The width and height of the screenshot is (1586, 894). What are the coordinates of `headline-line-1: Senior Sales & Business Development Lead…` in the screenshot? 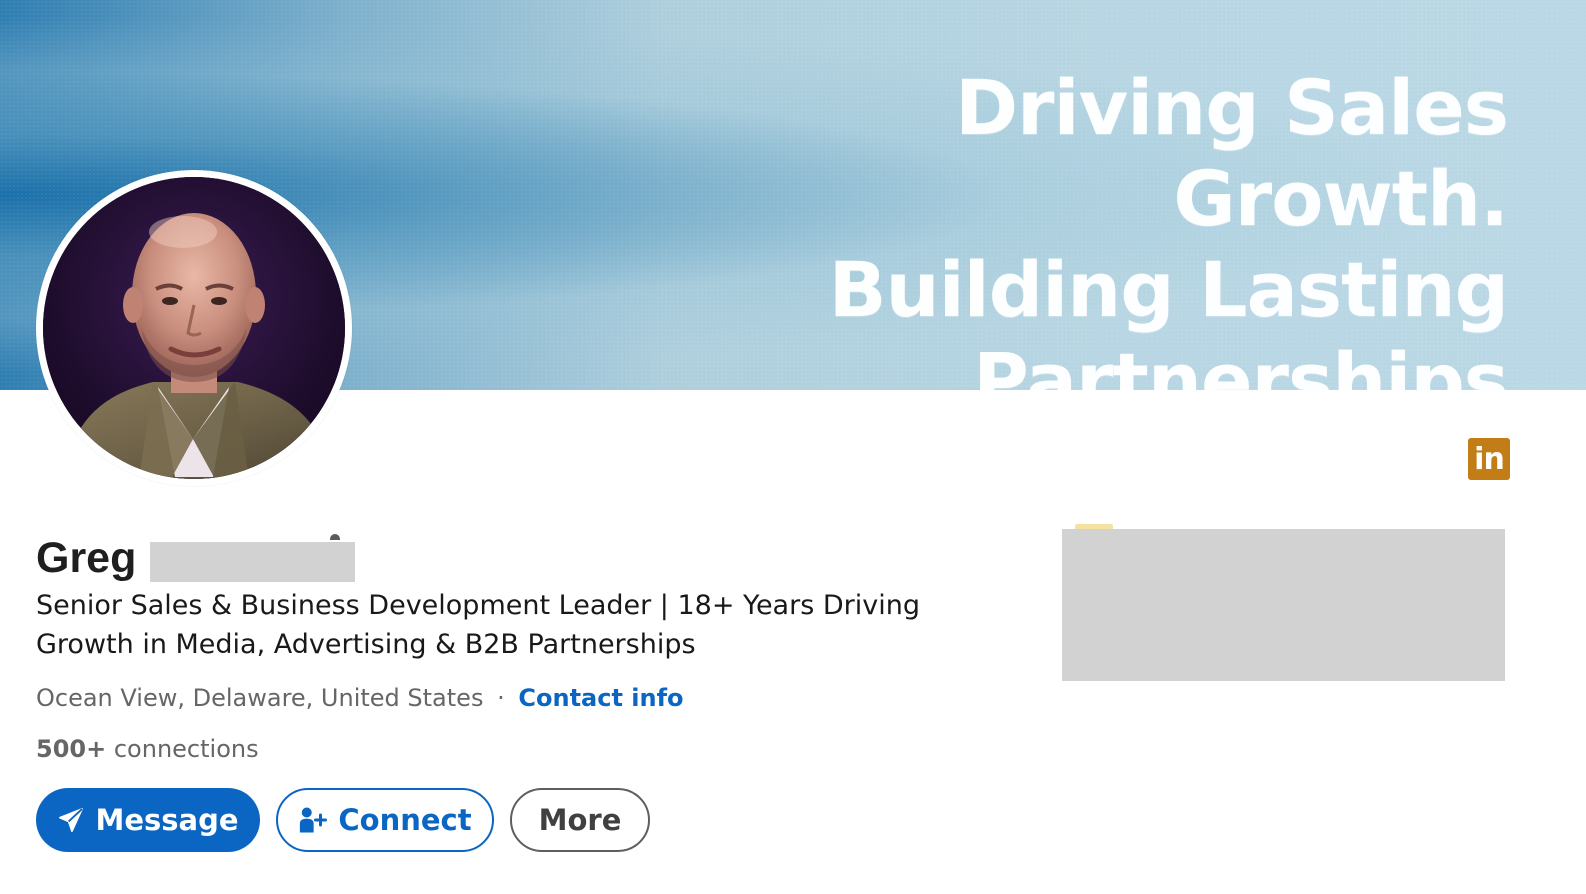 It's located at (478, 605).